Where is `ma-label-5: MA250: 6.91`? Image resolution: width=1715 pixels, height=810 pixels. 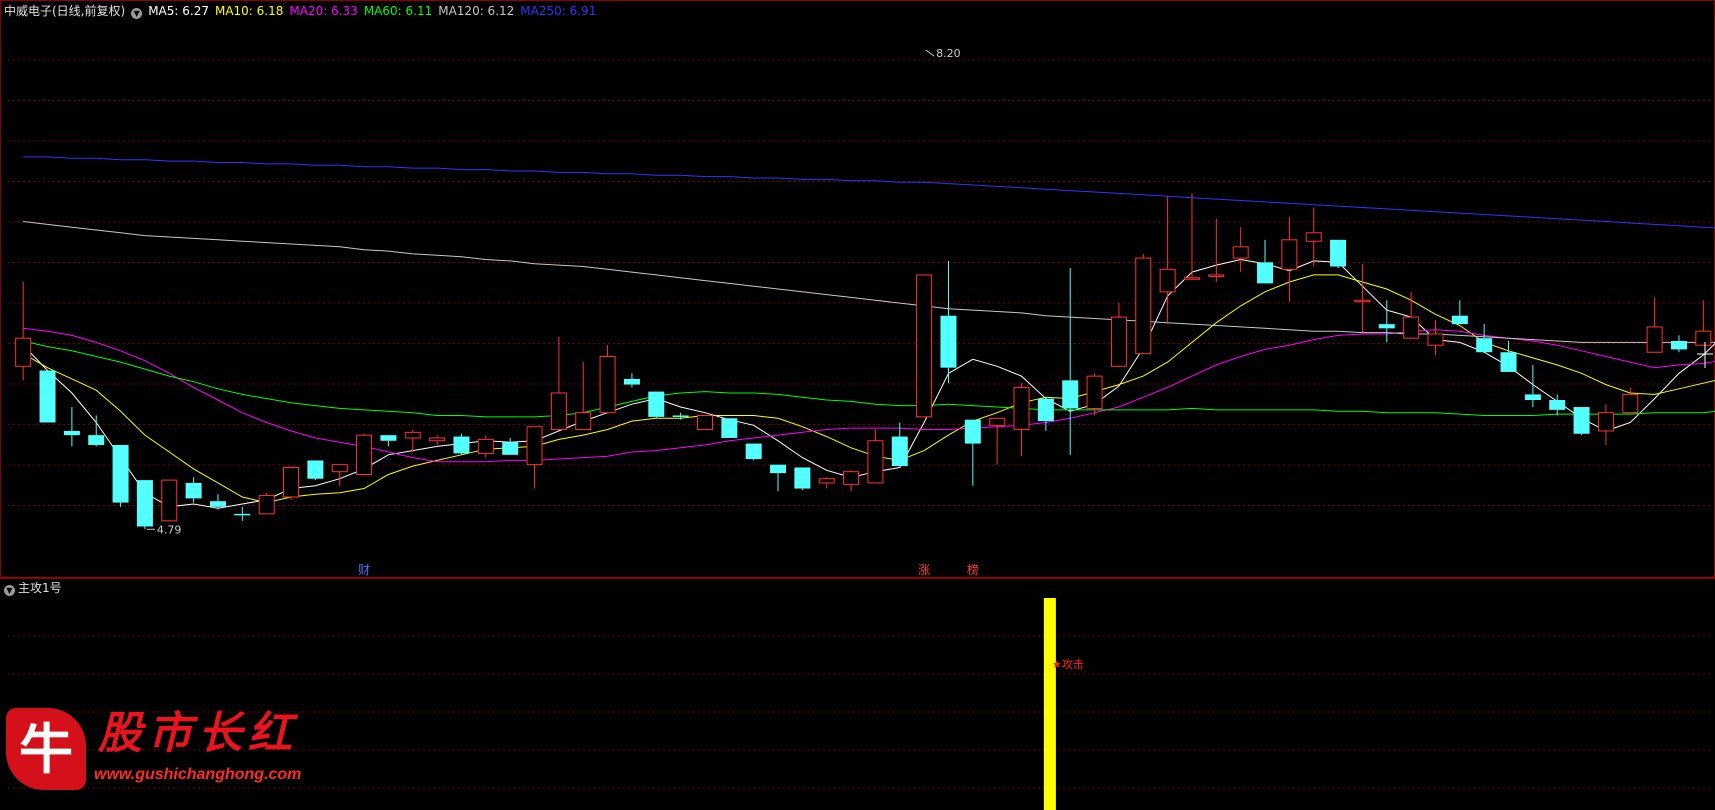
ma-label-5: MA250: 6.91 is located at coordinates (558, 11).